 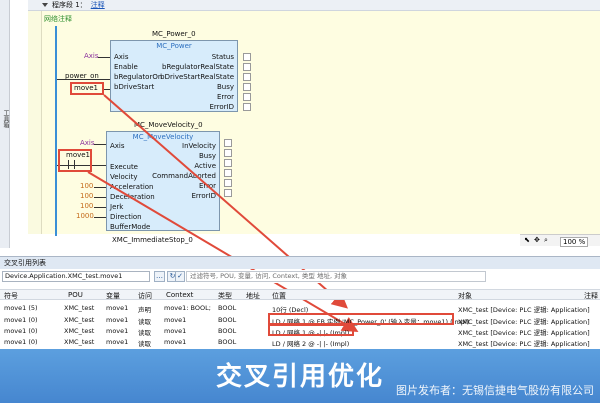 What do you see at coordinates (11, 296) in the screenshot?
I see `col-symbol: 符号` at bounding box center [11, 296].